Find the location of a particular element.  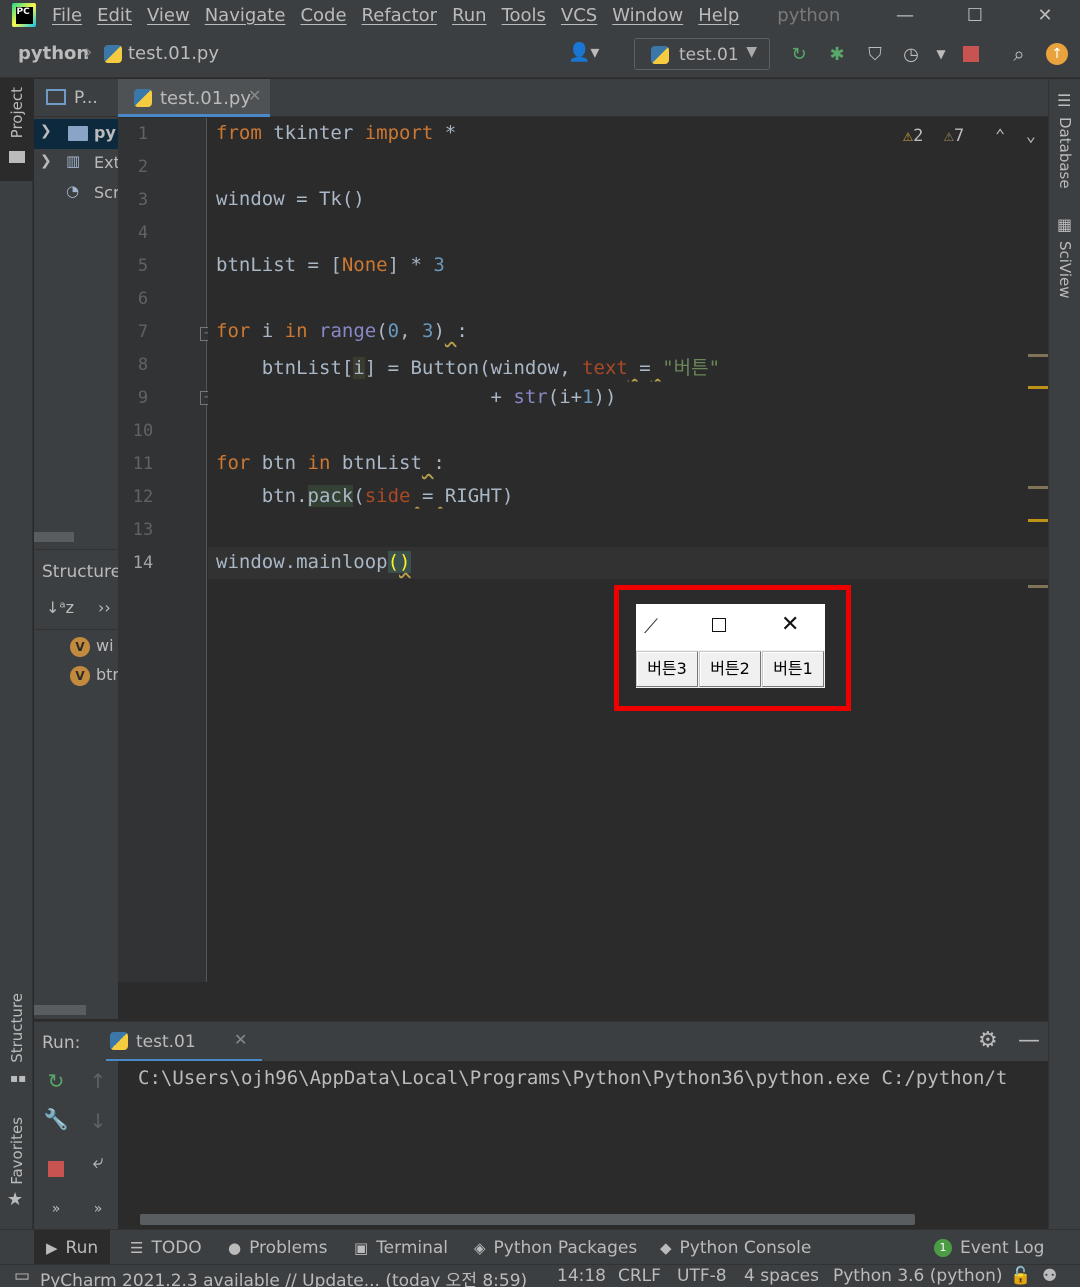

structure-item-btnlist: Vbtr is located at coordinates (94, 680).